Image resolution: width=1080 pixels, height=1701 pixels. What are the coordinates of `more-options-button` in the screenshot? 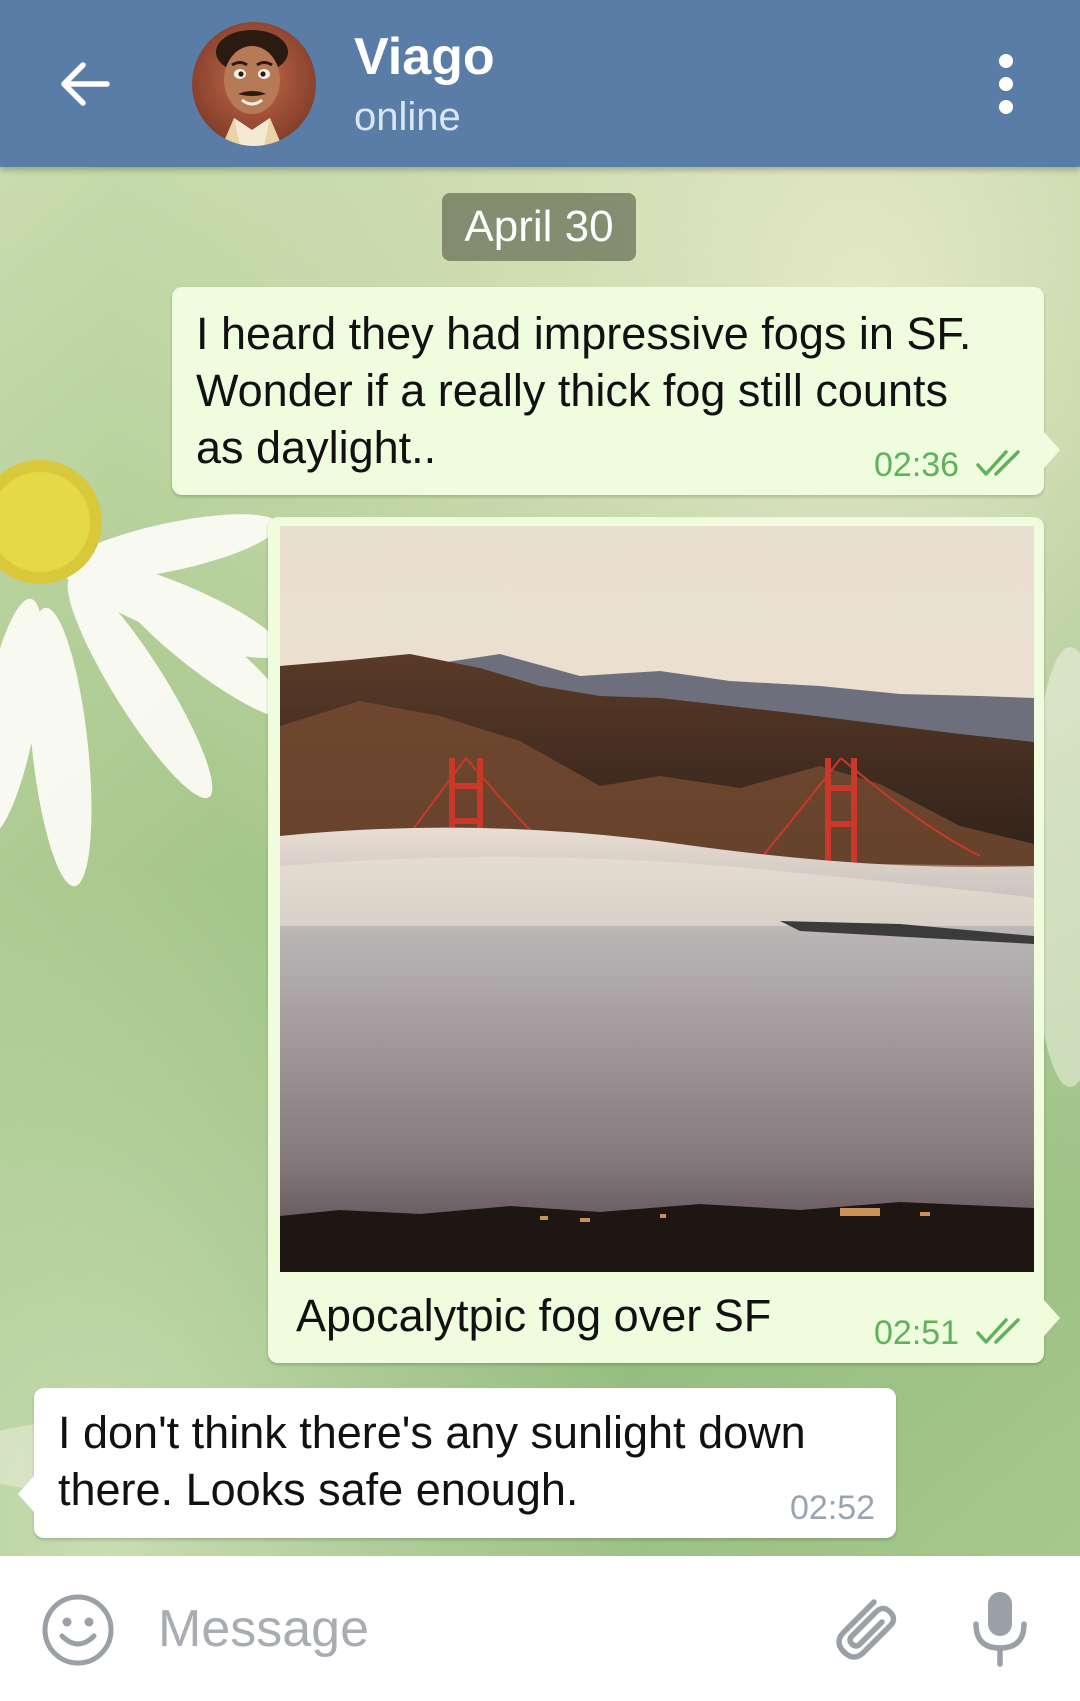 It's located at (1006, 84).